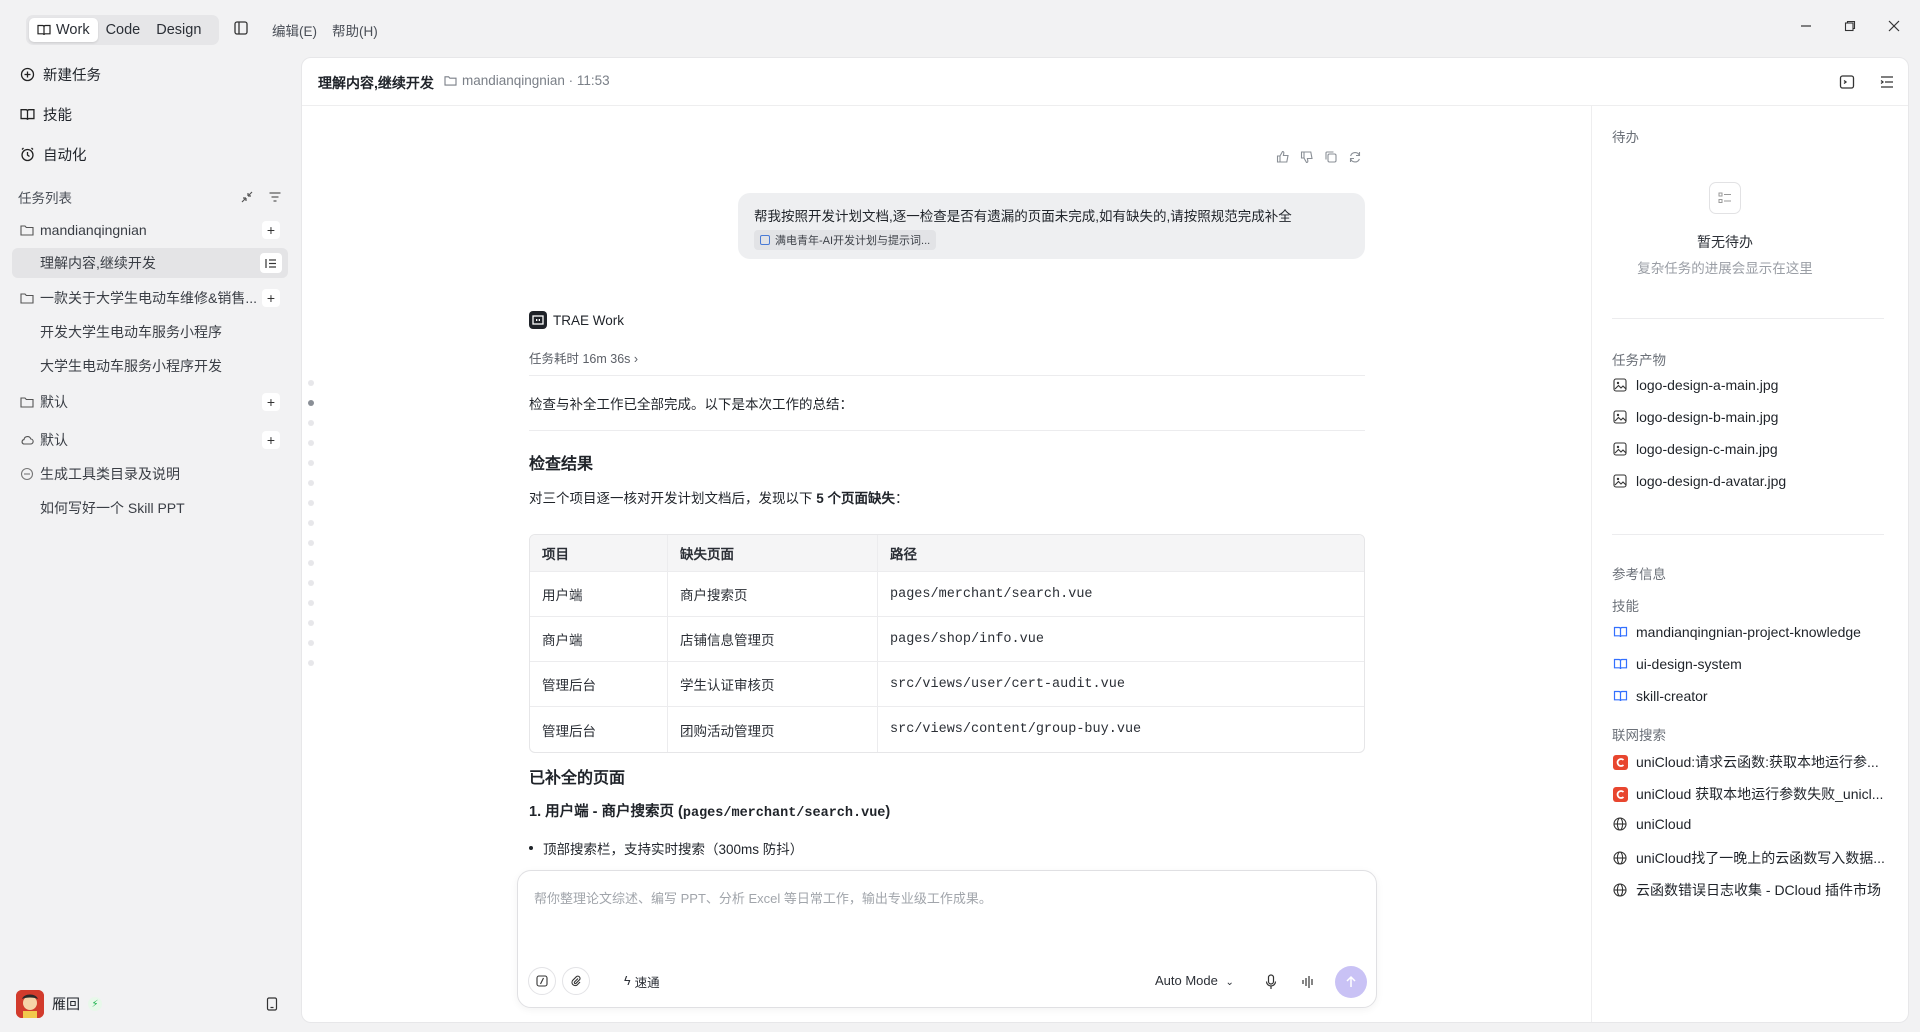 Image resolution: width=1920 pixels, height=1032 pixels. I want to click on web-result-item: 云函数错误日志收集 - DCloud 插件市场, so click(1752, 890).